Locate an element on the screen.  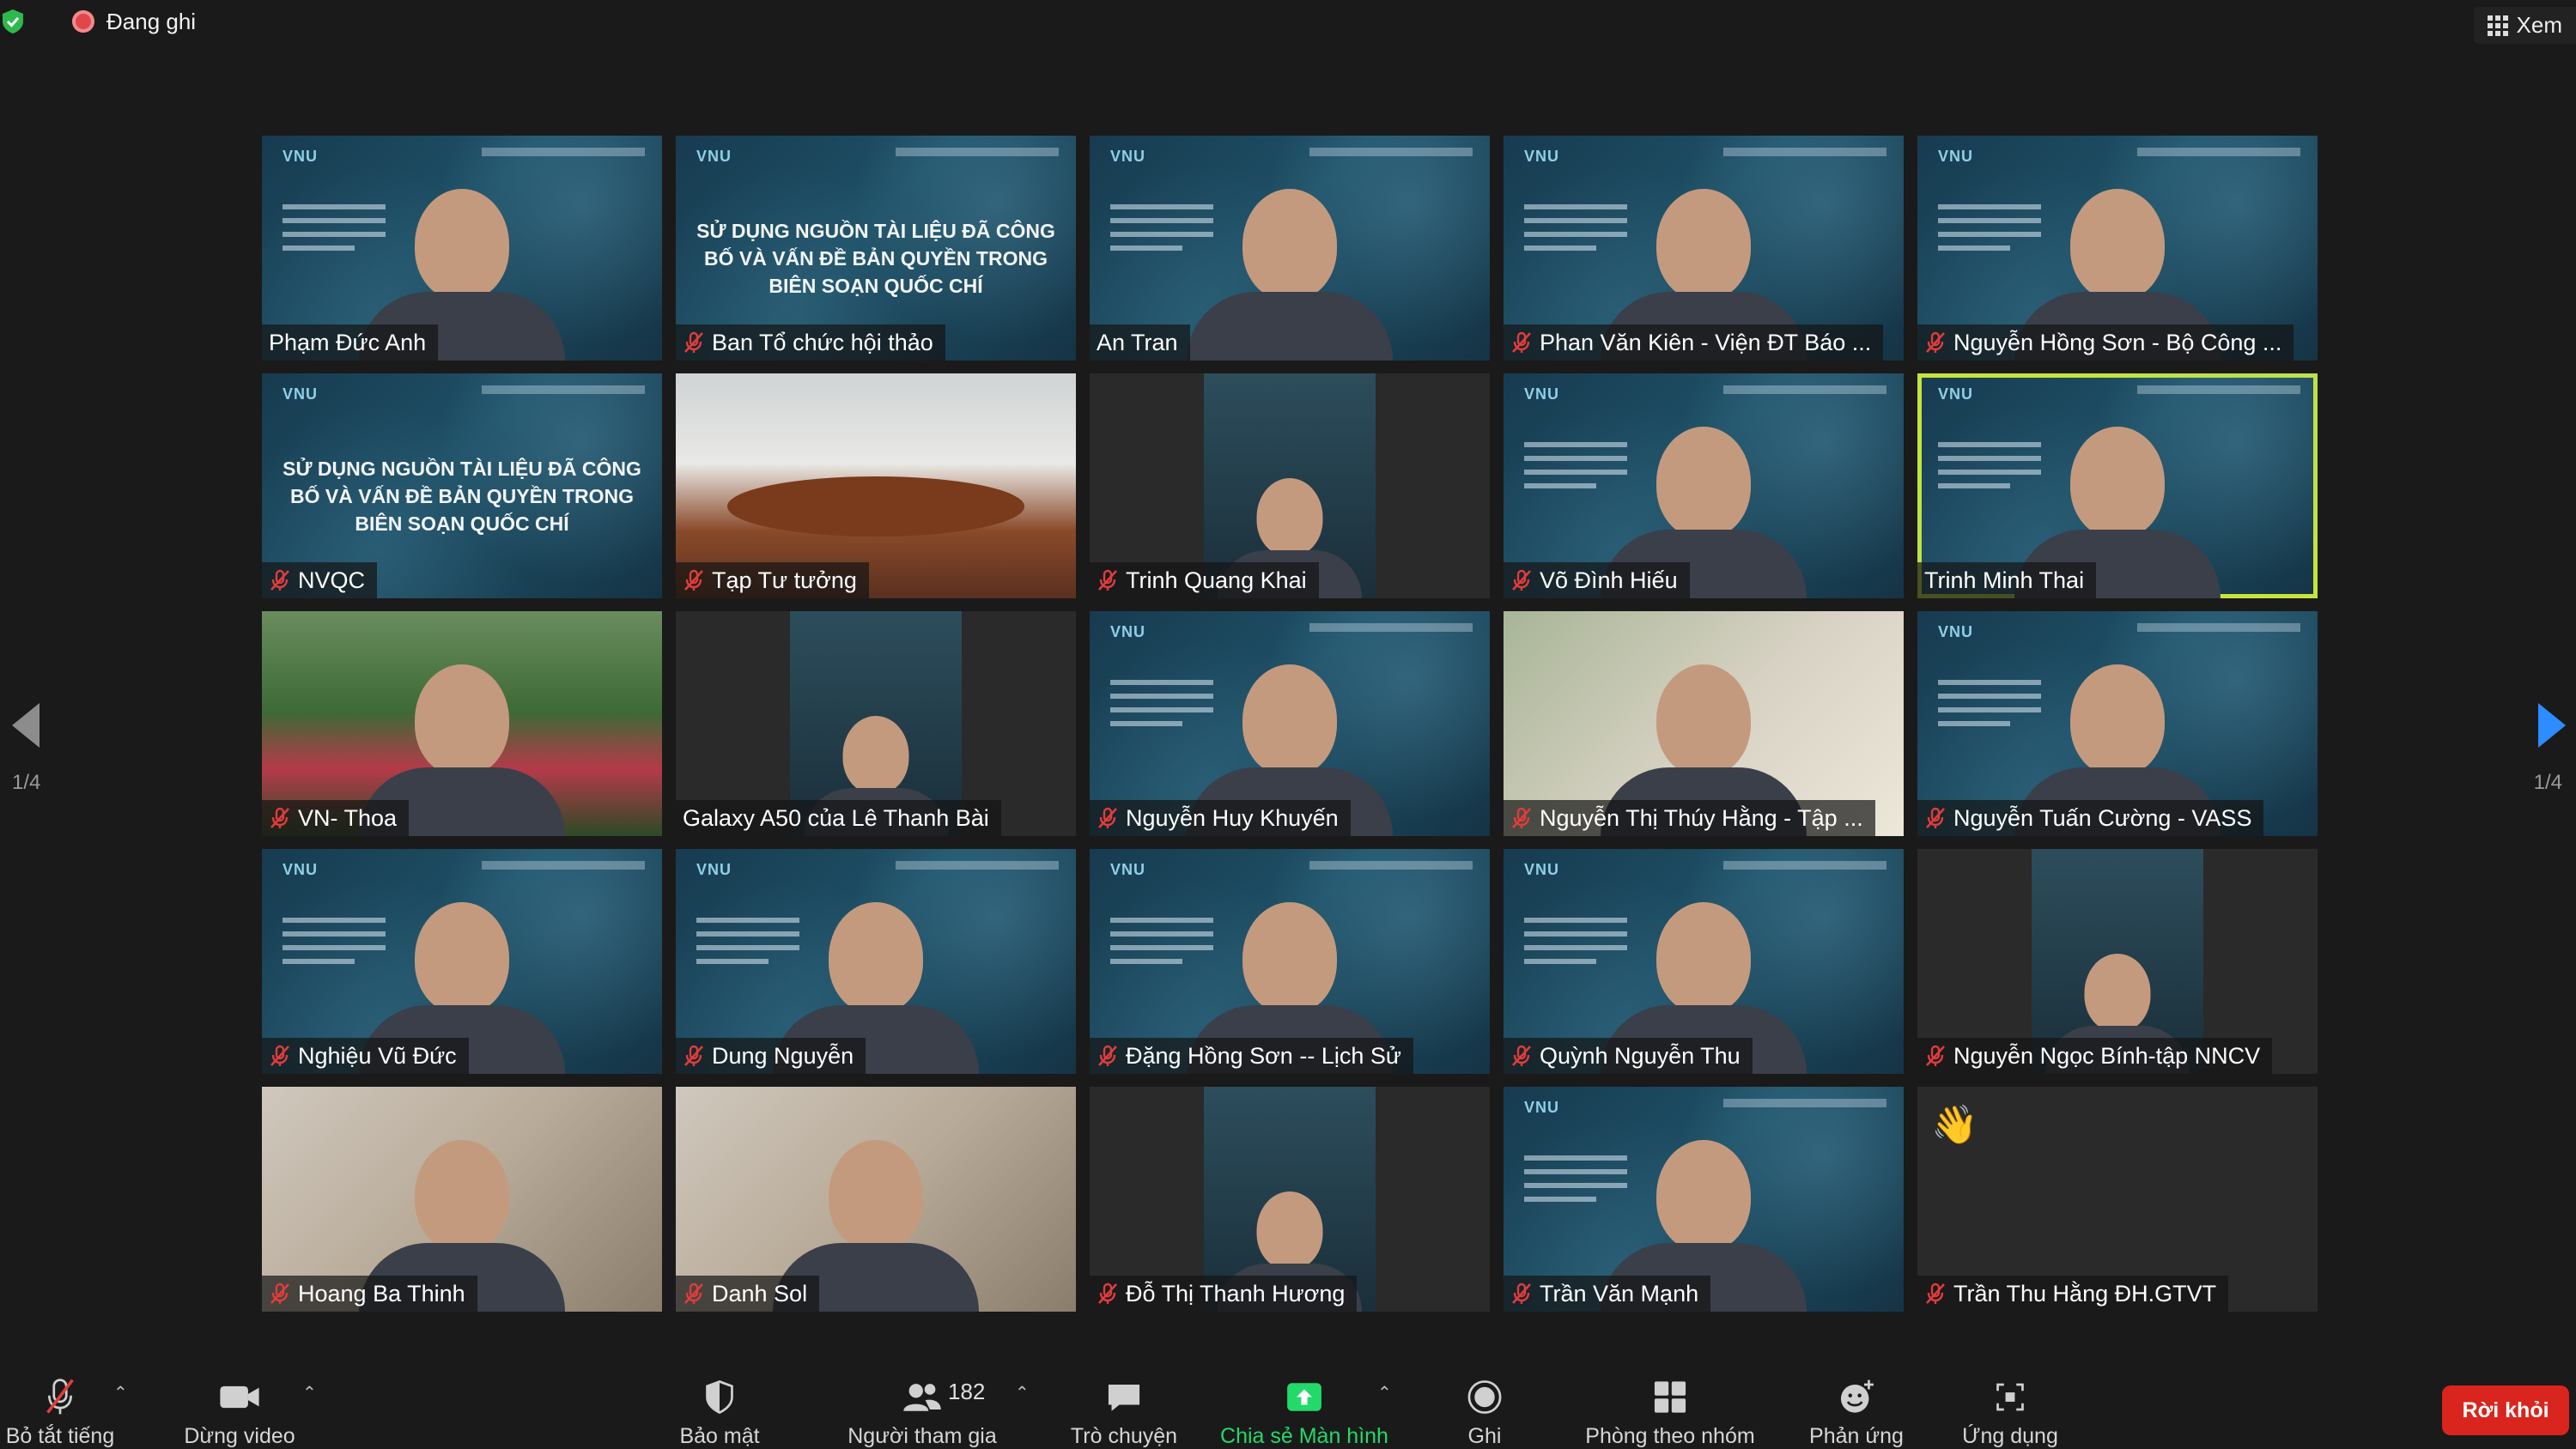
participant-name-plate: Ban Tổ chức hội thảo is located at coordinates (810, 342).